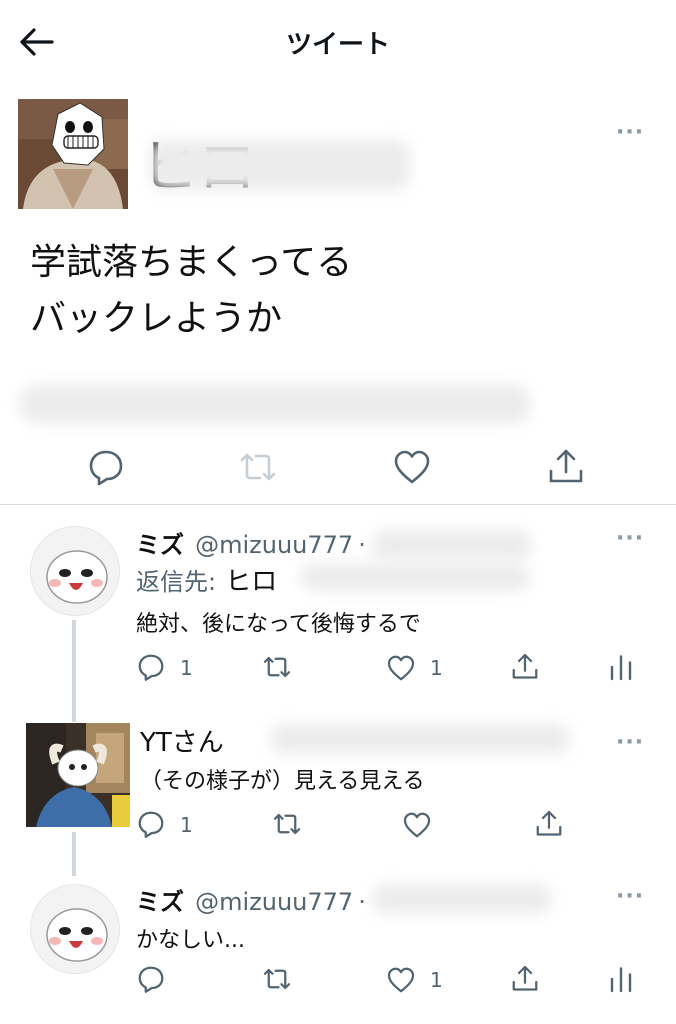 The height and width of the screenshot is (1024, 676). What do you see at coordinates (282, 781) in the screenshot?
I see `reply-text: （その様子が）見える見える` at bounding box center [282, 781].